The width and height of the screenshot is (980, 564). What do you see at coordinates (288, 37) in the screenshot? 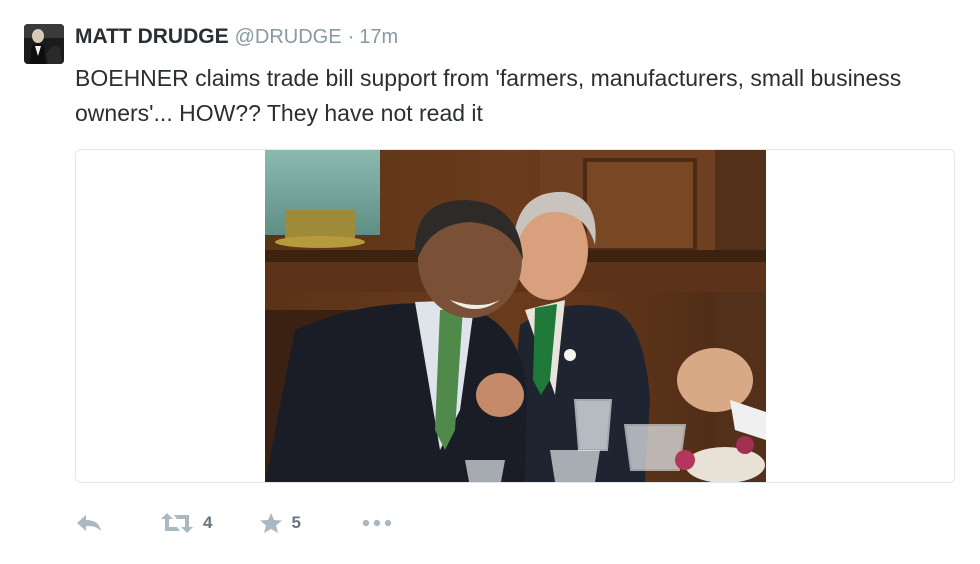
I see `author-handle: @DRUDGE` at bounding box center [288, 37].